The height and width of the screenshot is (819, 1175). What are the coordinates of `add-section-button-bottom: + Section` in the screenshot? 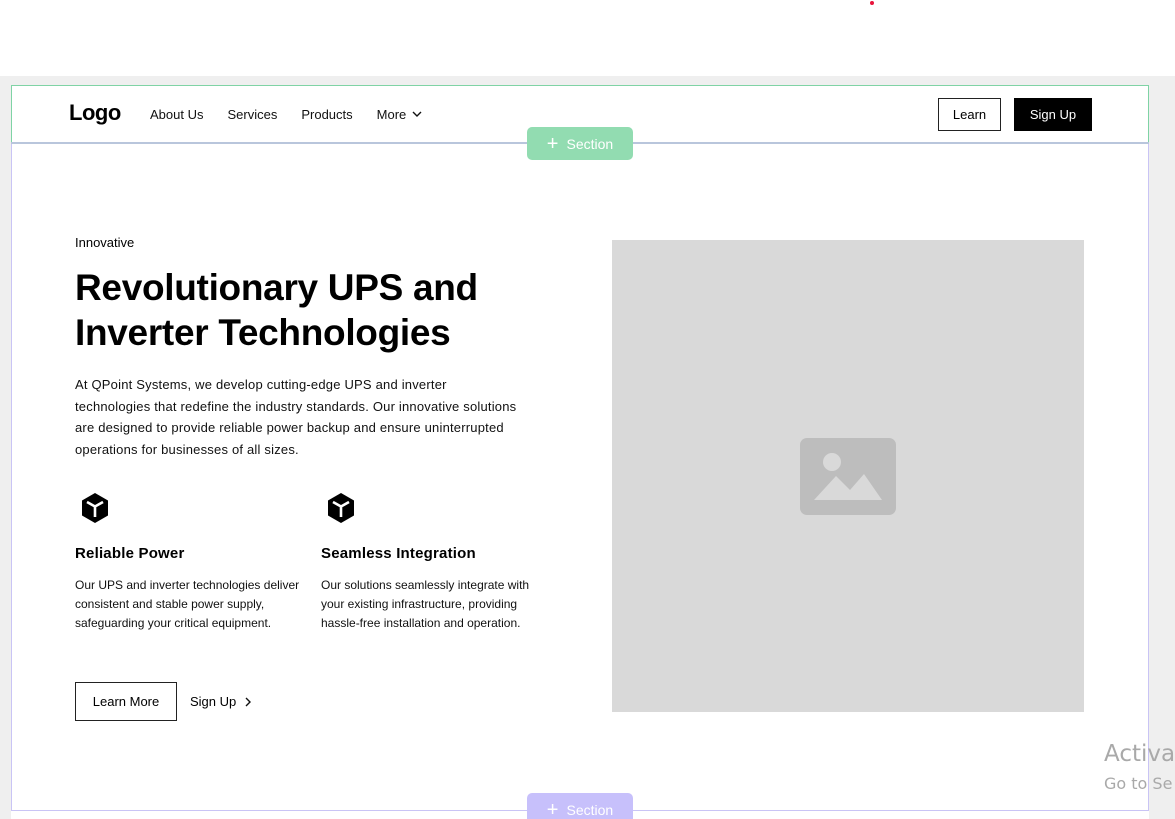 It's located at (580, 806).